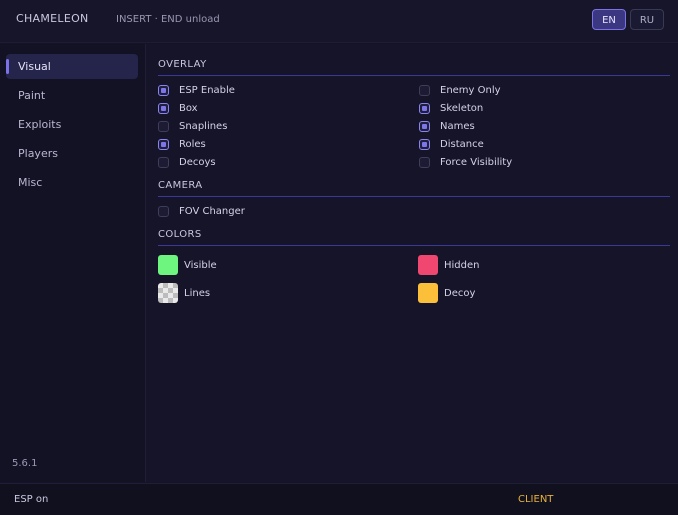  What do you see at coordinates (25, 463) in the screenshot?
I see `version-label: 5.6.1` at bounding box center [25, 463].